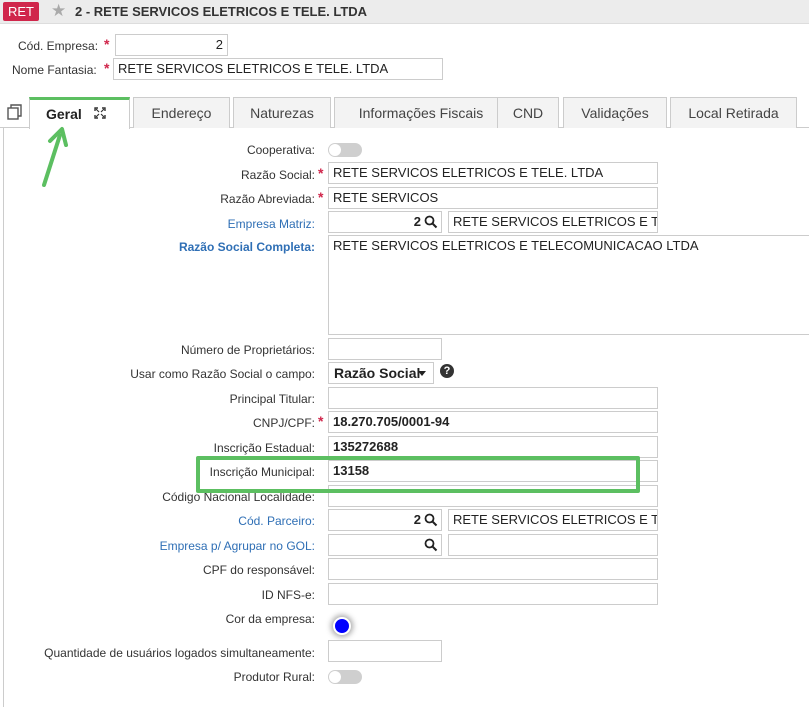  Describe the element at coordinates (288, 595) in the screenshot. I see `id-nfse-label: ID NFS-e:` at that location.